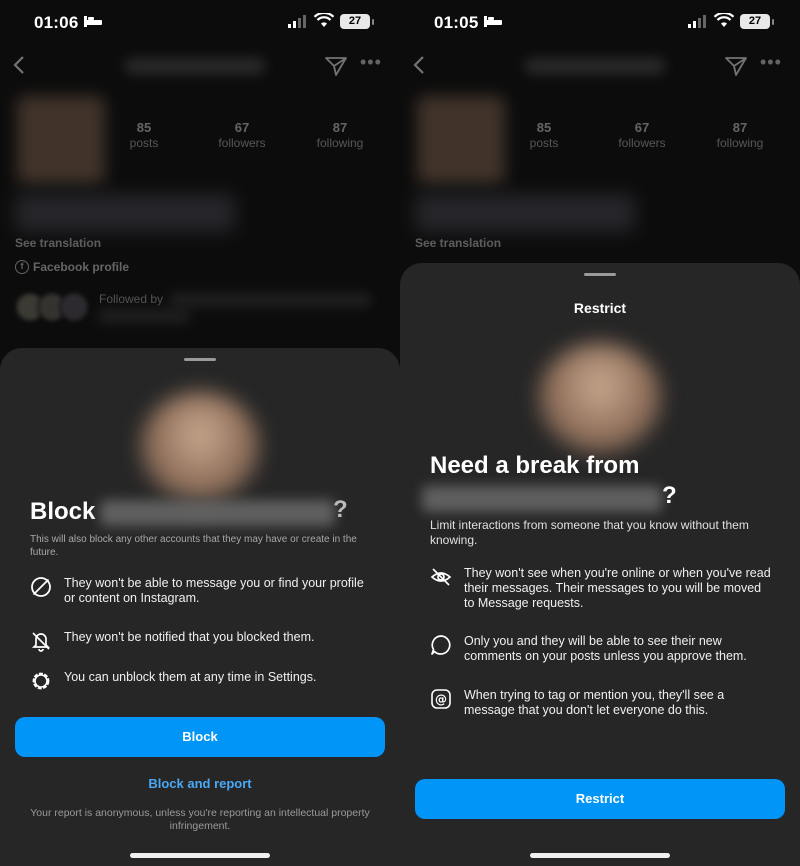 The image size is (800, 866). I want to click on comment-icon, so click(441, 645).